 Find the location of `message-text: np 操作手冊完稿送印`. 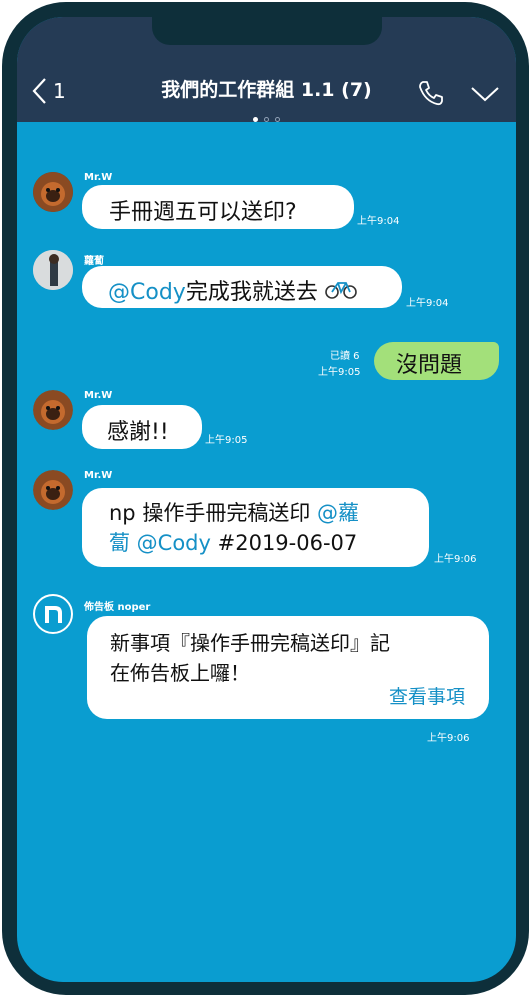

message-text: np 操作手冊完稿送印 is located at coordinates (213, 513).